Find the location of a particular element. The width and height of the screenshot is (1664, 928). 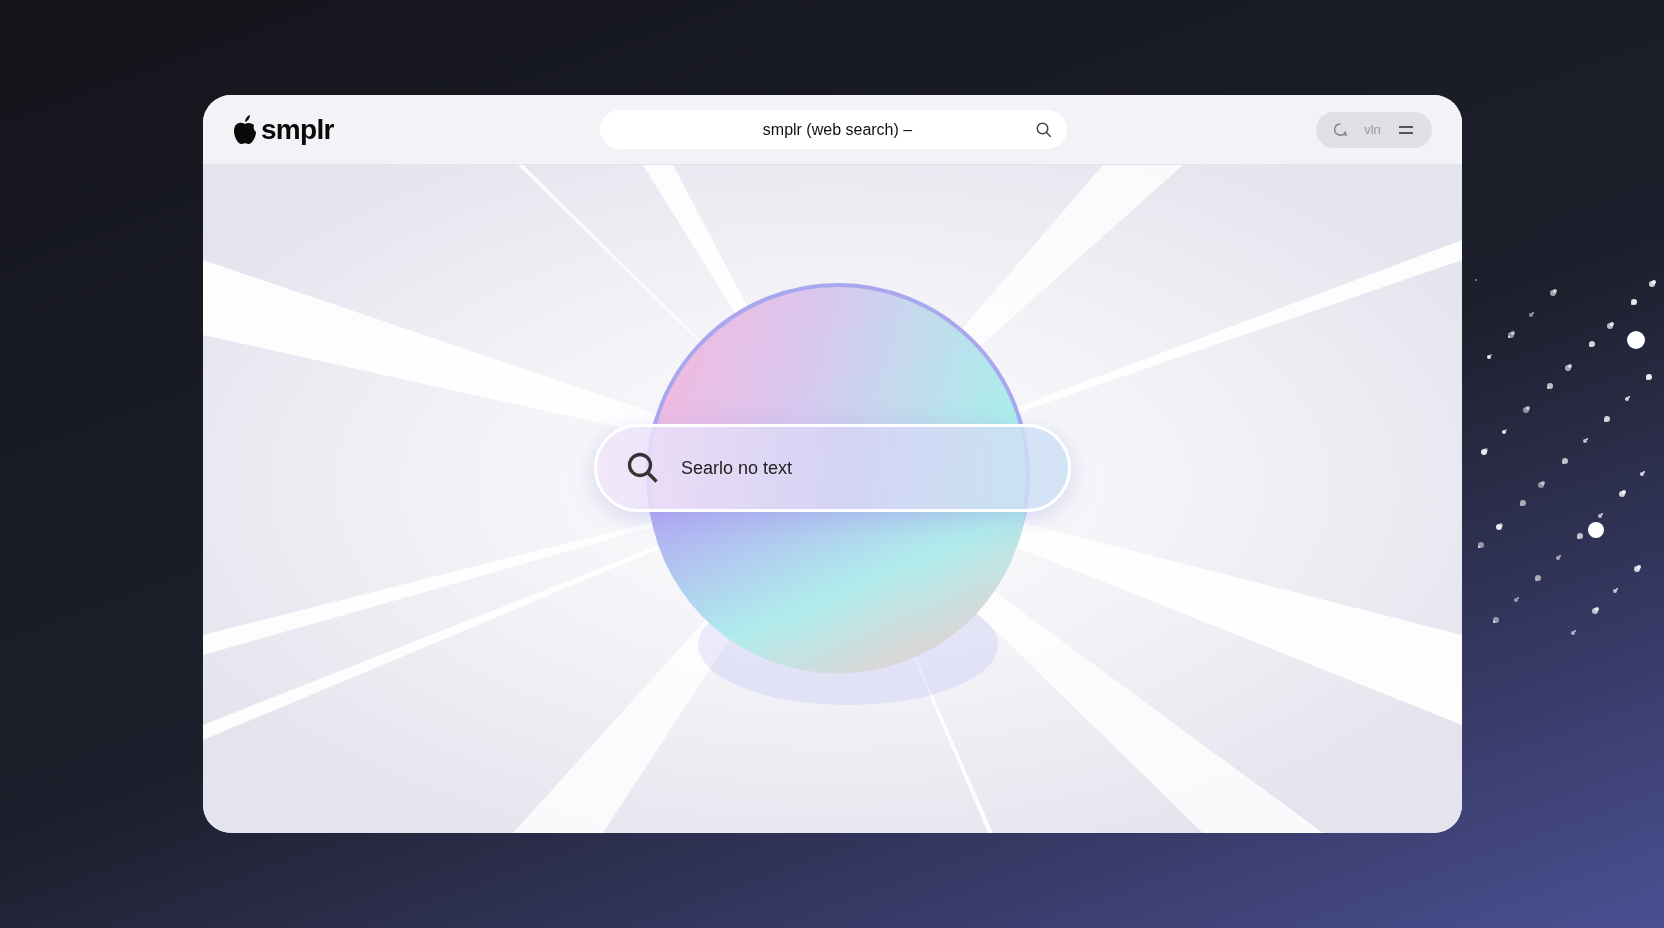

apple-icon is located at coordinates (245, 129).